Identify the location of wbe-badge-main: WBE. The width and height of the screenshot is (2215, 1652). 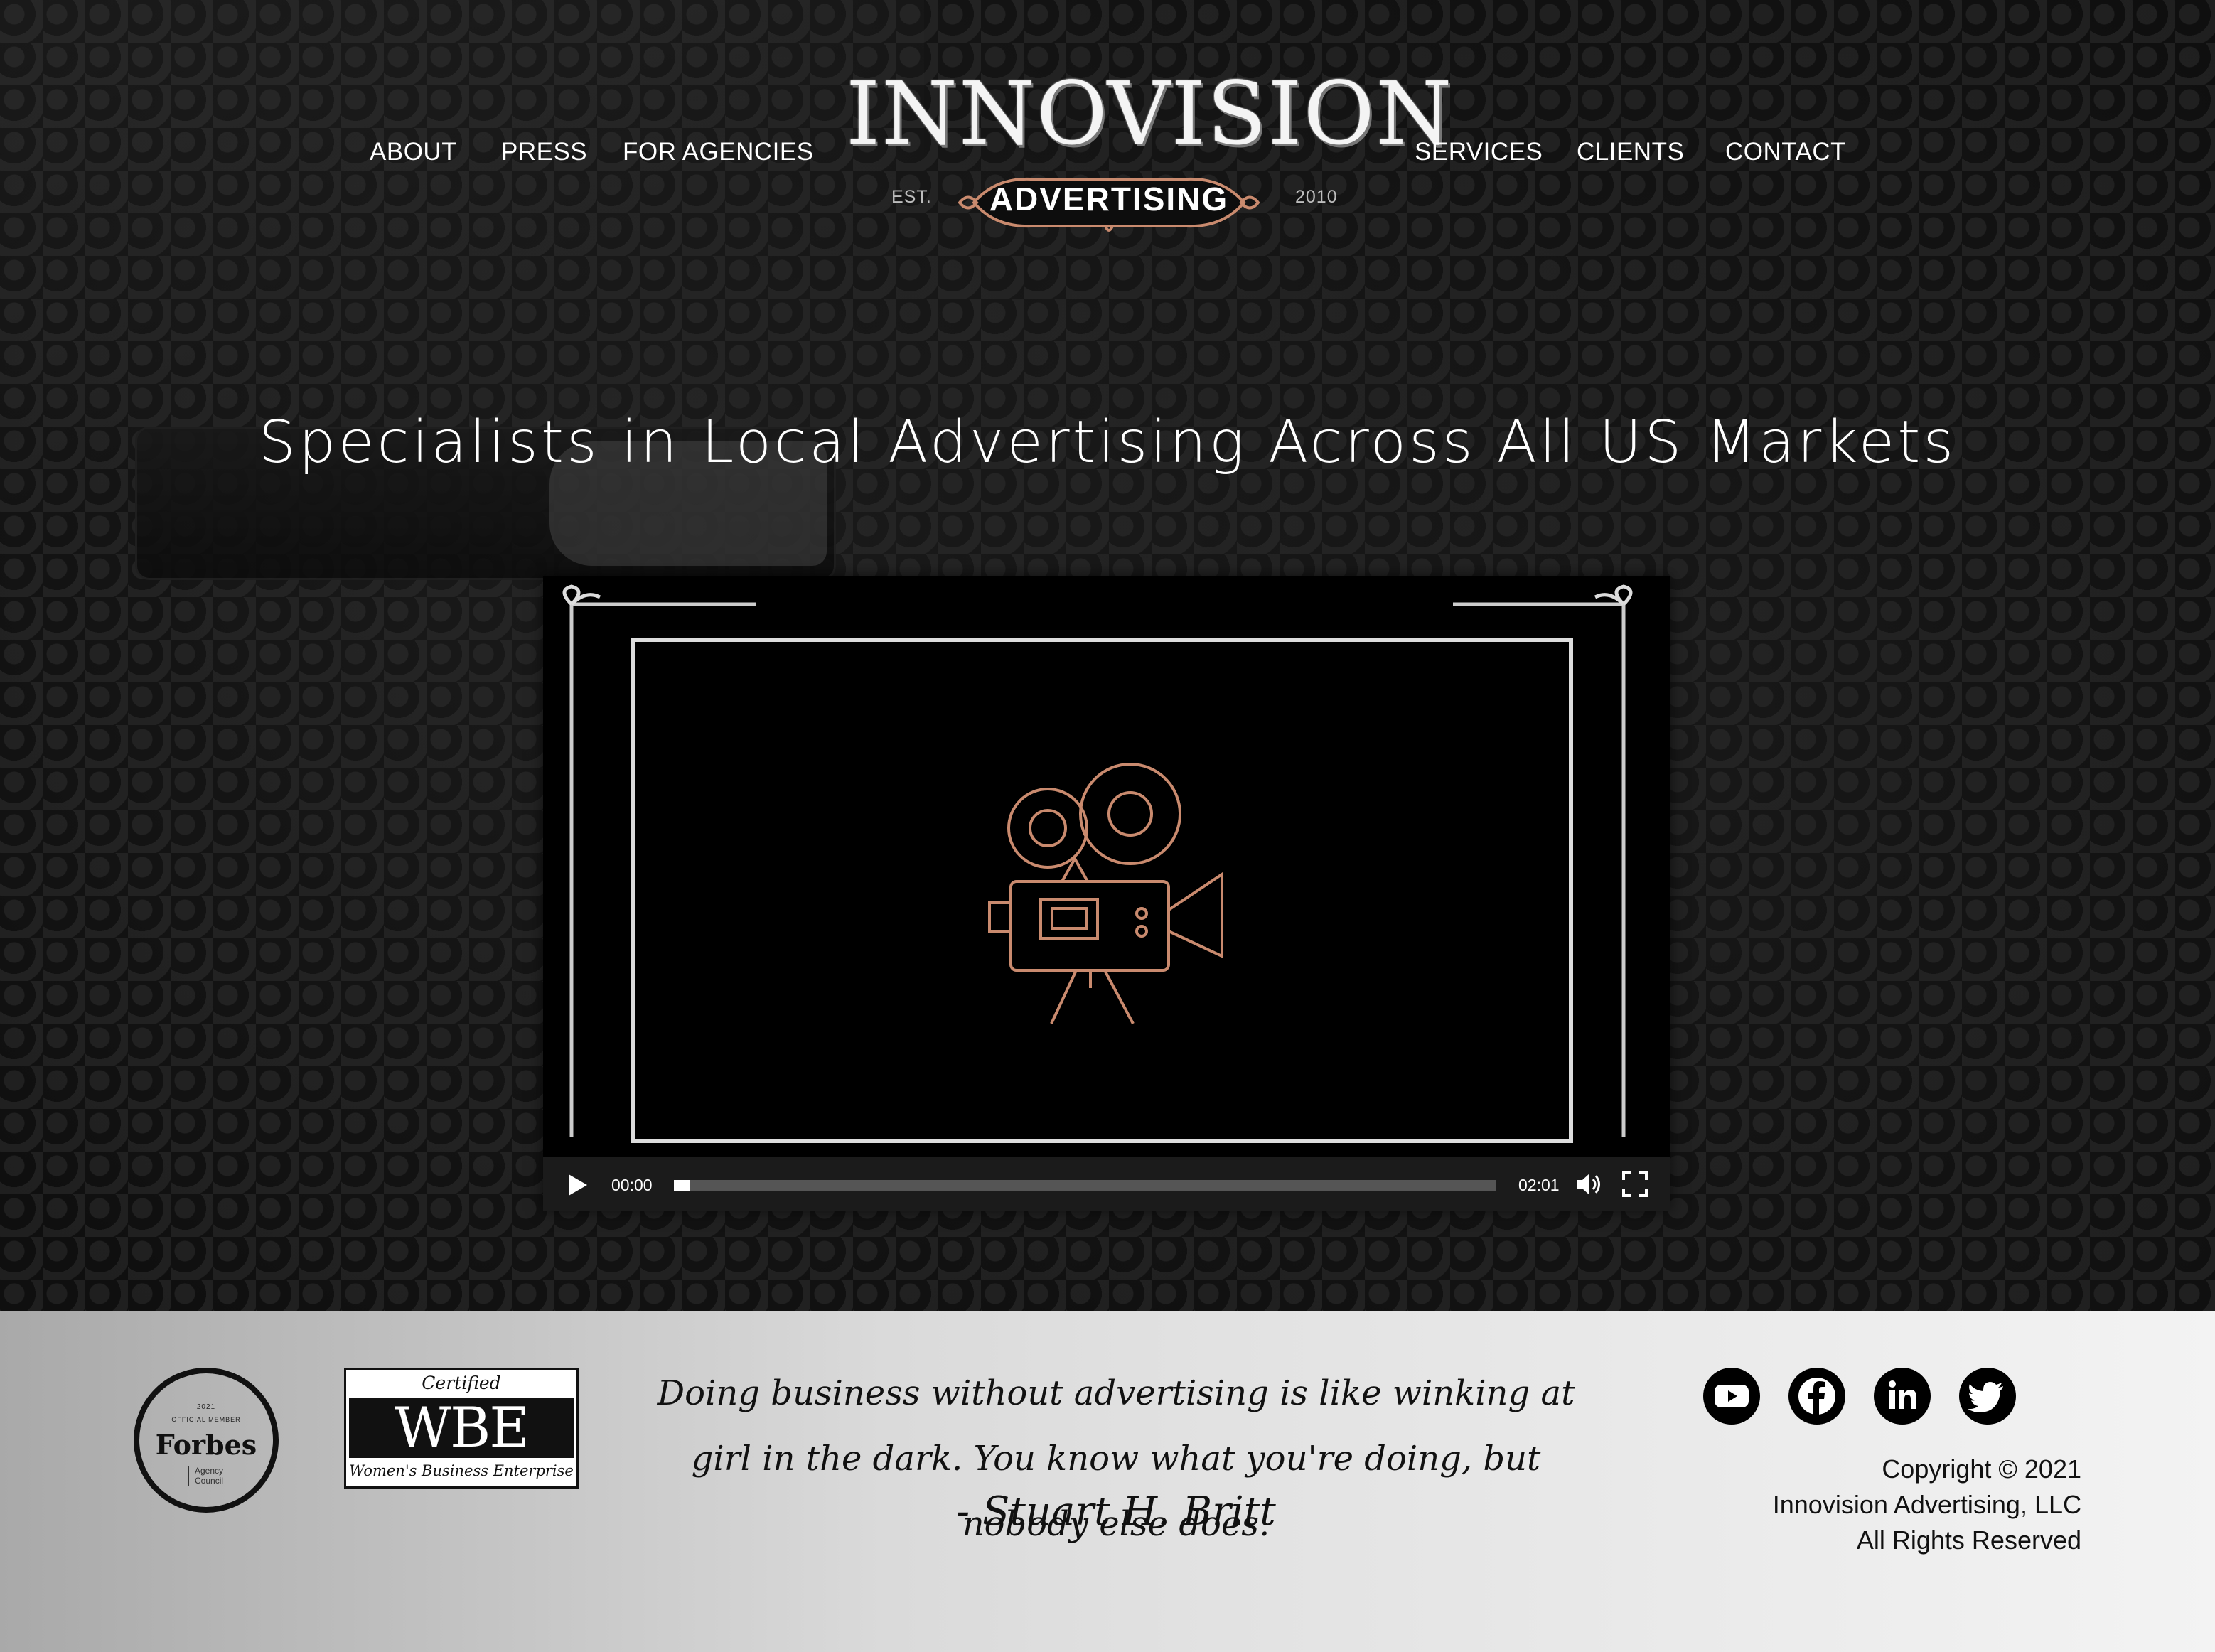
(462, 1428).